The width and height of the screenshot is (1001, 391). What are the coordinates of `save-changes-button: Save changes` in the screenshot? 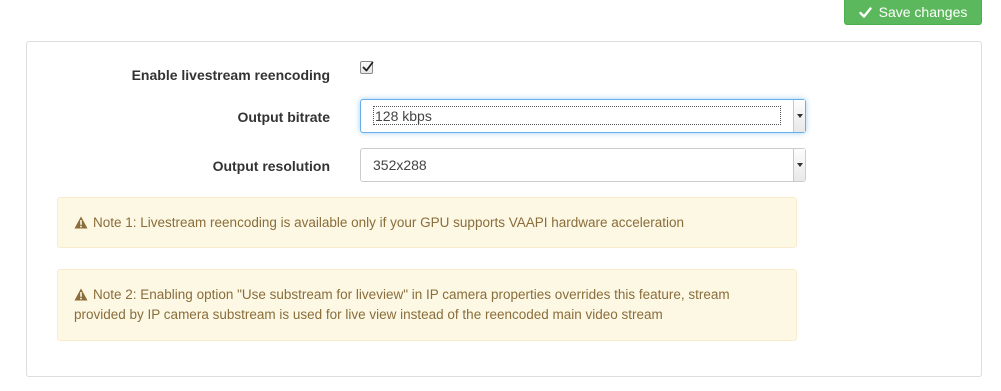 It's located at (913, 12).